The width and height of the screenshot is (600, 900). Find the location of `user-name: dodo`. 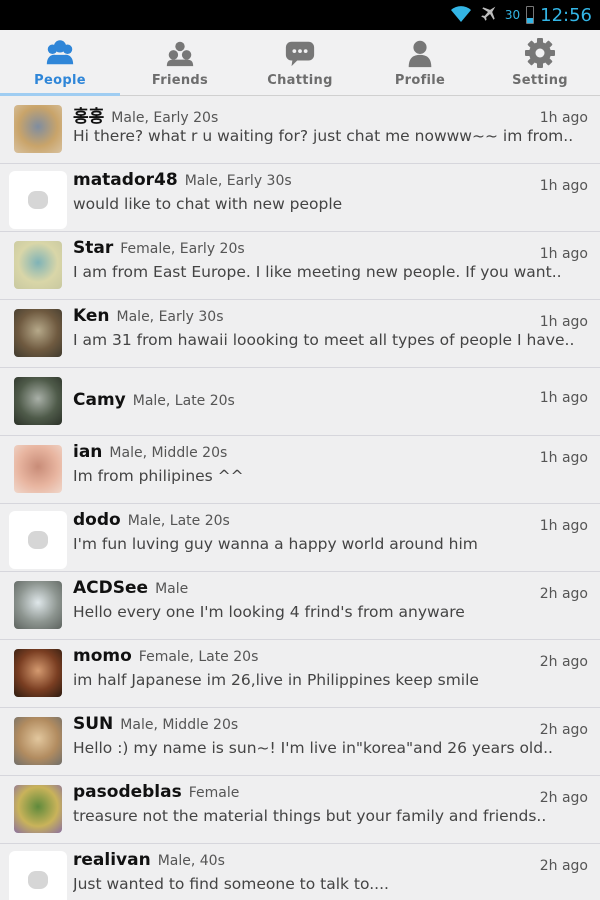

user-name: dodo is located at coordinates (97, 520).